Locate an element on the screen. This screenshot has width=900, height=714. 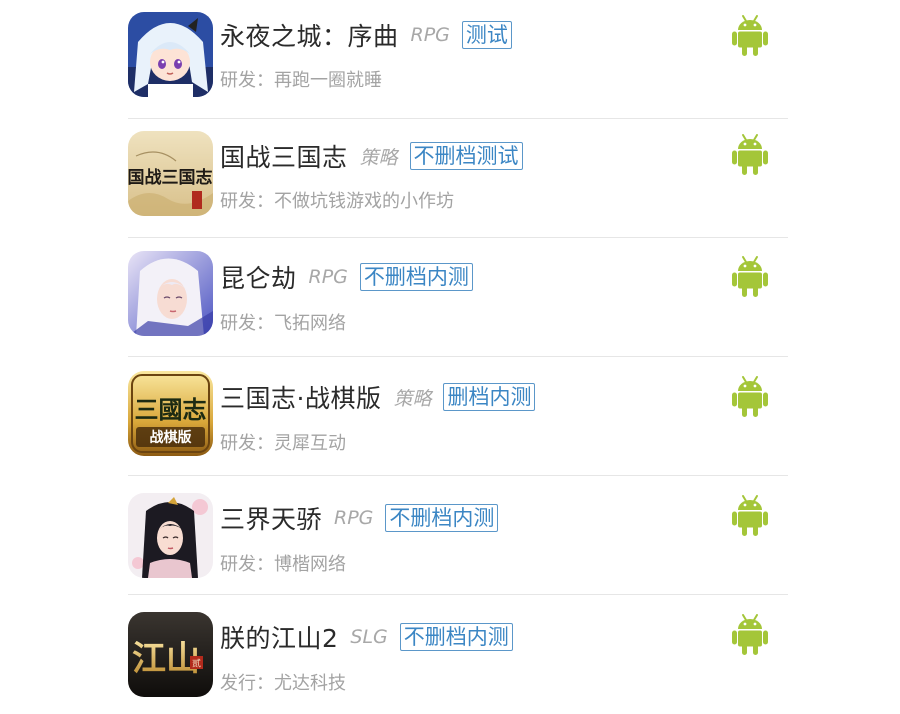
test-tag: 测试 is located at coordinates (486, 35).